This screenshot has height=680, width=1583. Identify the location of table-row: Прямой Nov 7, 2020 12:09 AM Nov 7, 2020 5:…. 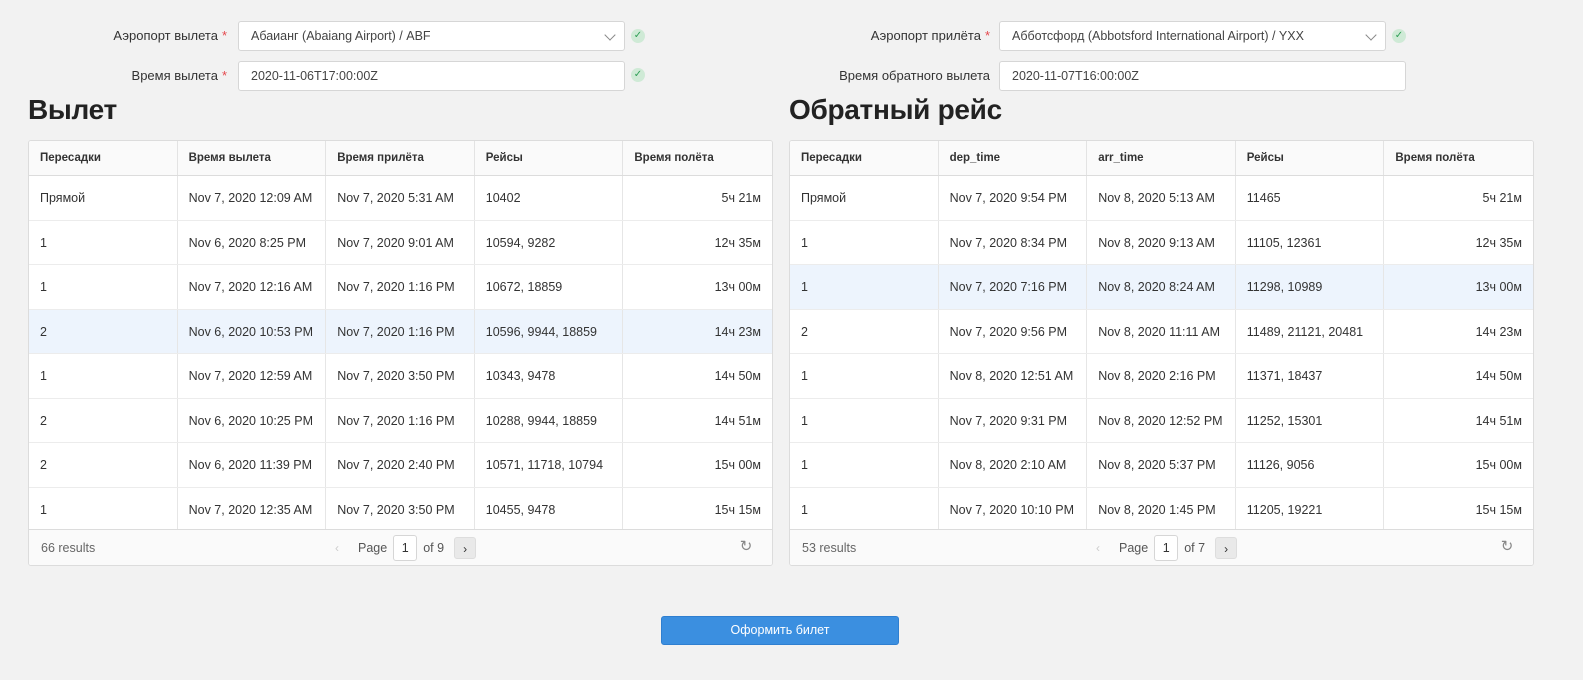
(400, 198).